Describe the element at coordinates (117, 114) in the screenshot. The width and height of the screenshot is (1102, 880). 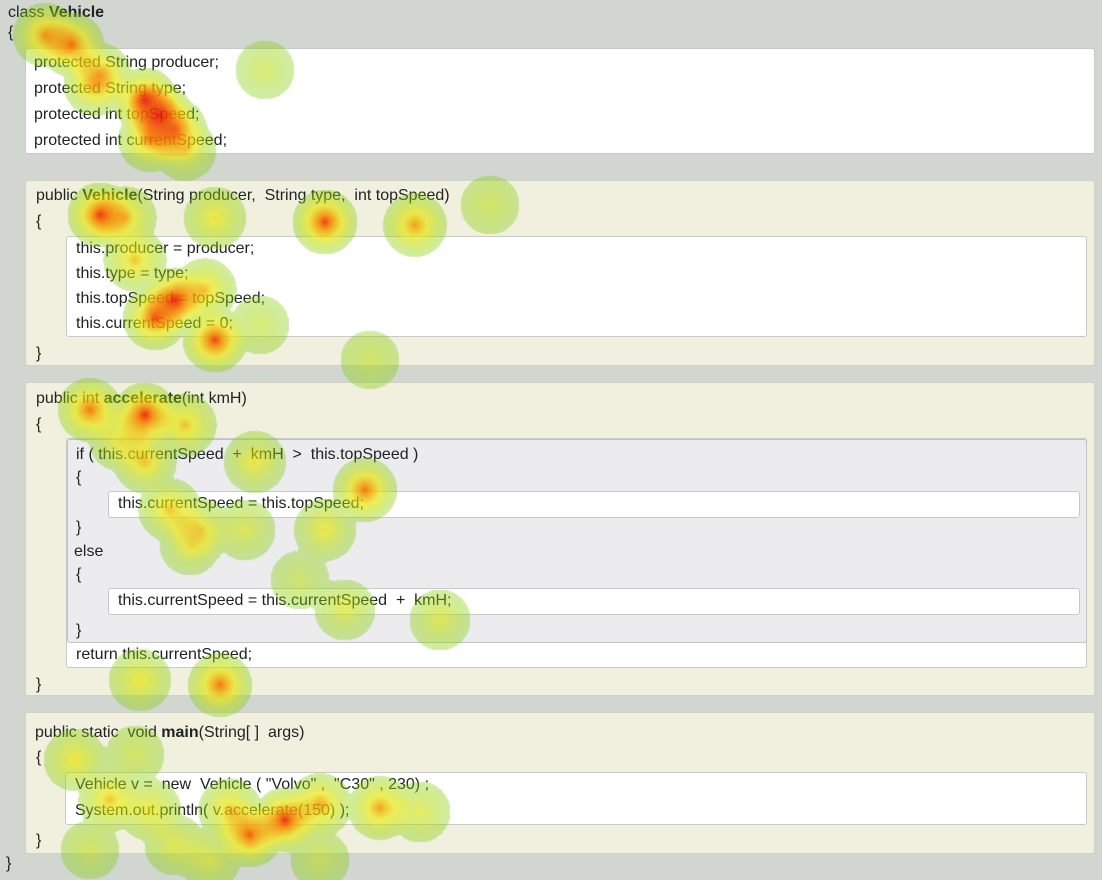
I see `field-top-speed: protected int topSpeed;` at that location.